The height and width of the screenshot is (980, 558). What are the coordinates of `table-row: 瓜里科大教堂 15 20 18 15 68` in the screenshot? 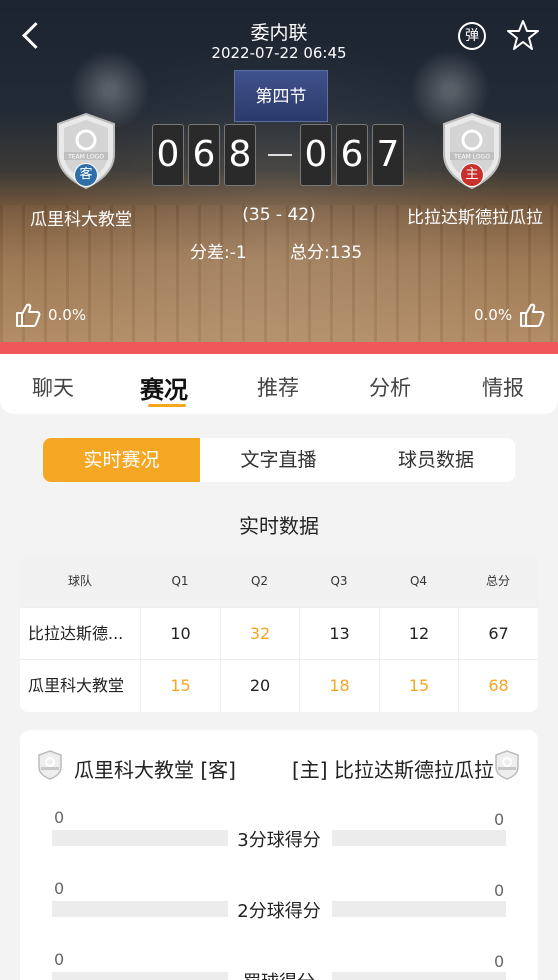 It's located at (279, 685).